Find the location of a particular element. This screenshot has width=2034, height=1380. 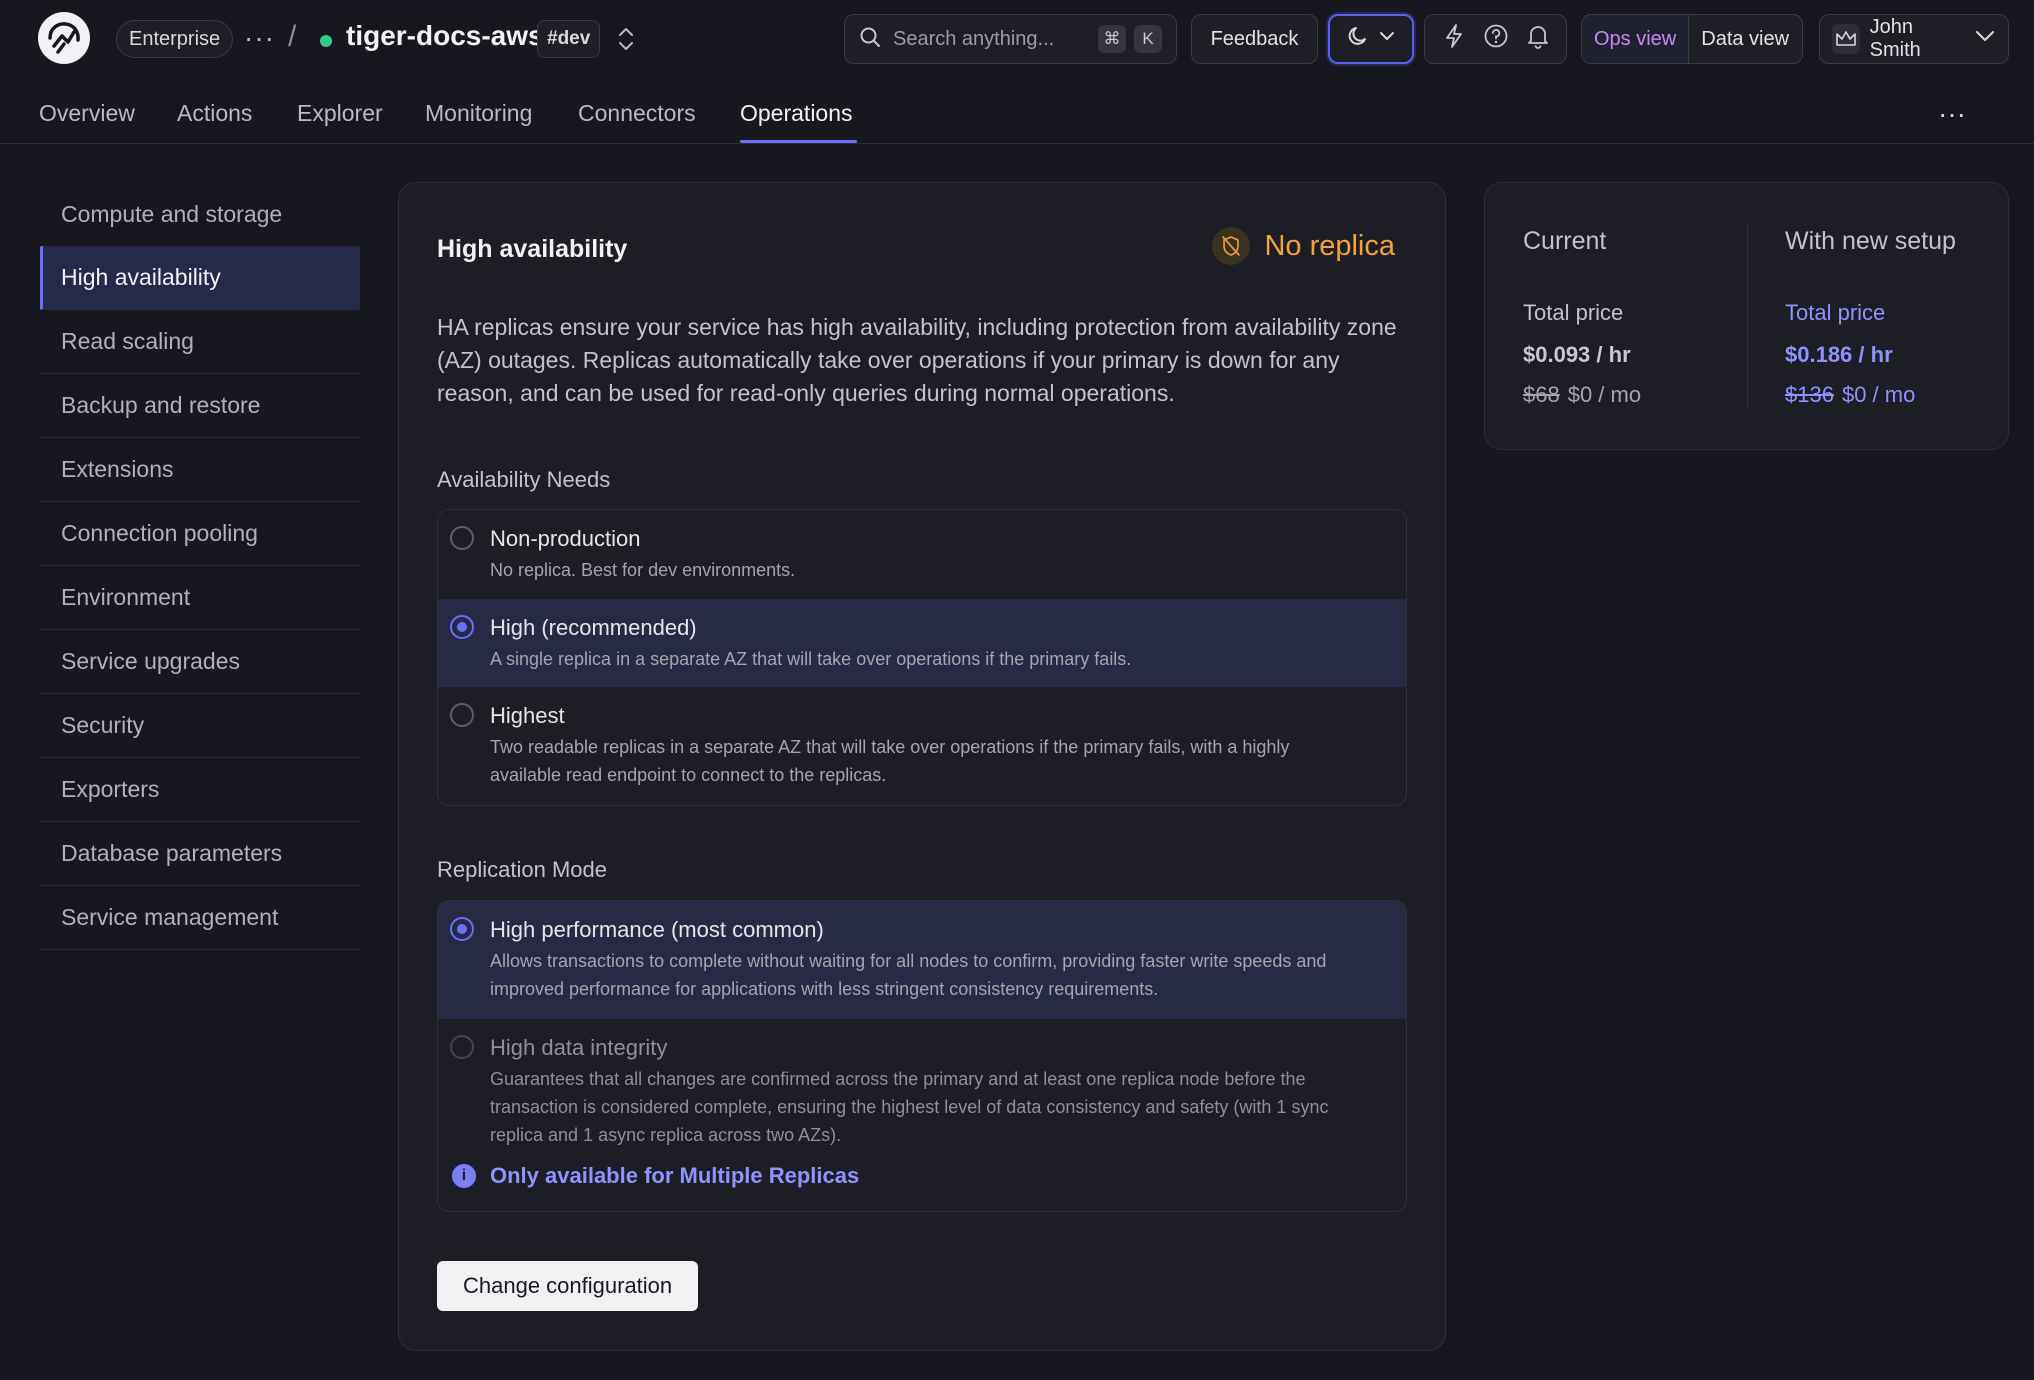

tab-overview: Overview is located at coordinates (87, 113).